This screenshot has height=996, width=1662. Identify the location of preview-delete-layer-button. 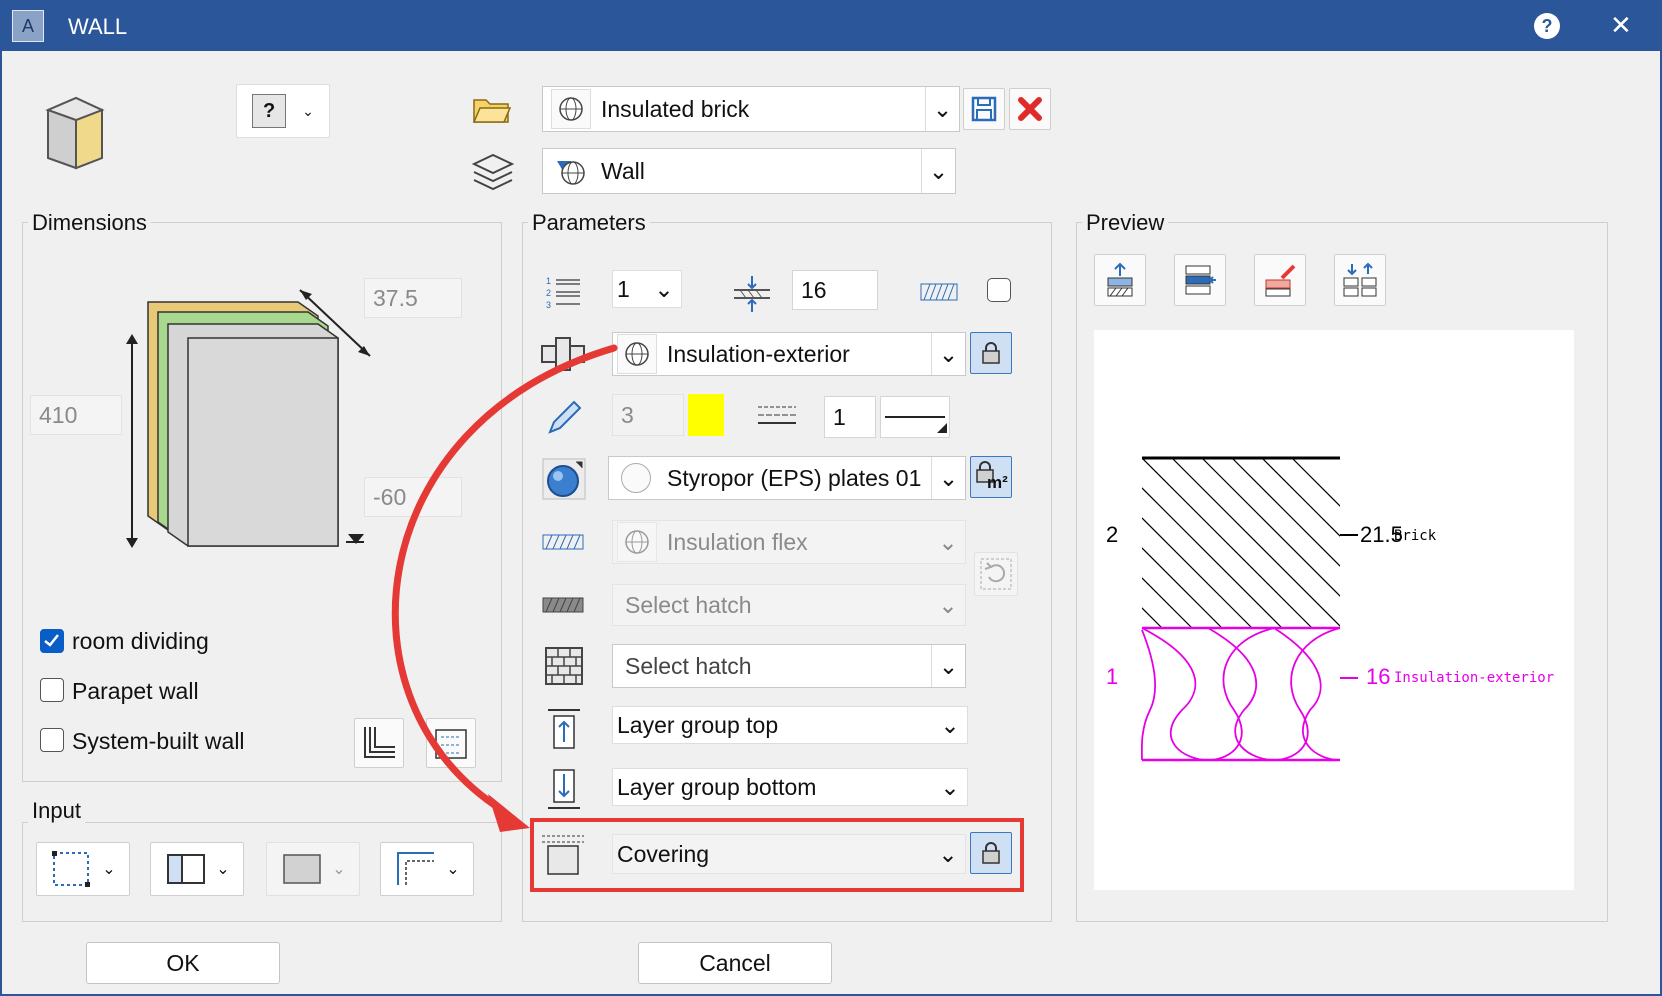
(1280, 280).